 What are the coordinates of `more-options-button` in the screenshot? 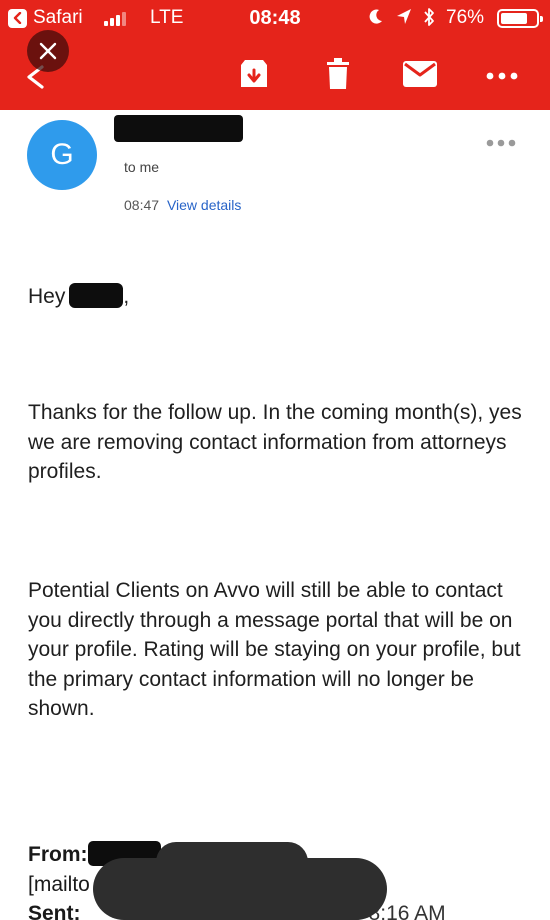 It's located at (502, 77).